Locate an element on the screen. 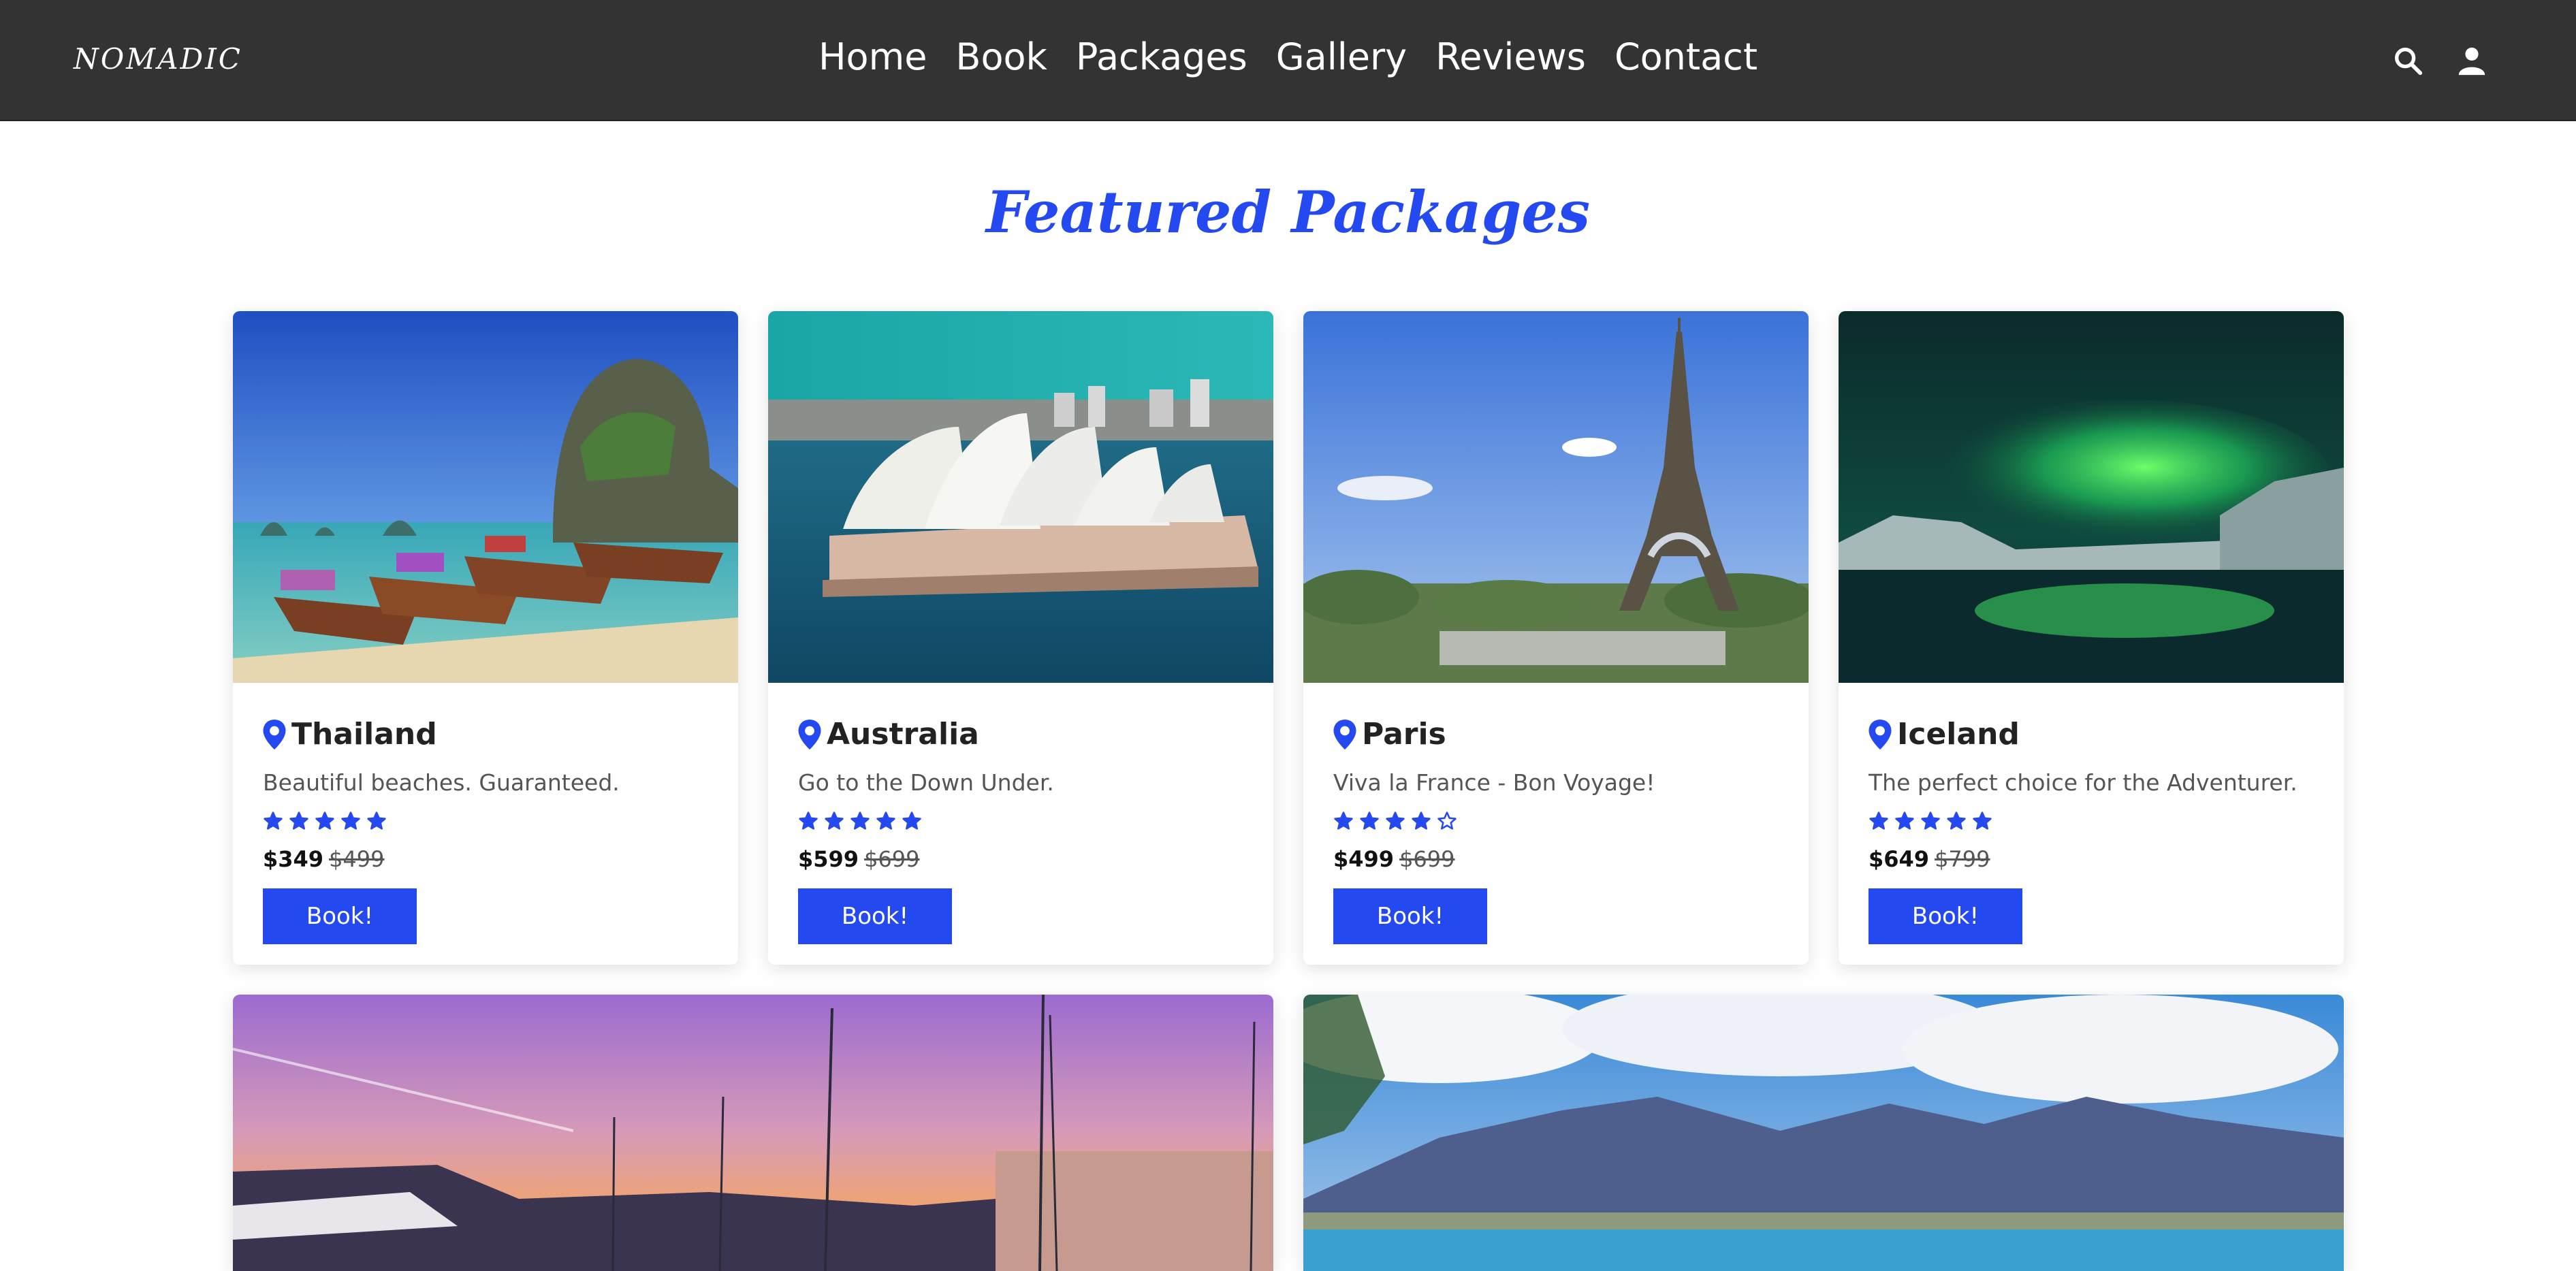 This screenshot has height=1271, width=2576. section-title: Featured Packages is located at coordinates (1288, 212).